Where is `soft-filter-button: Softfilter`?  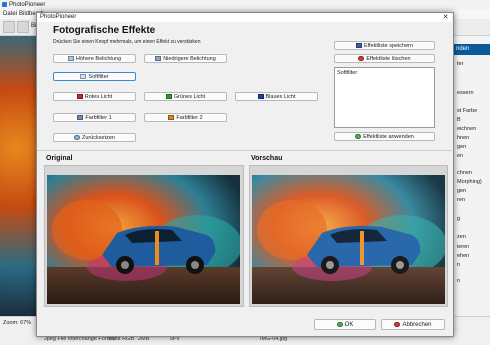
soft-filter-button: Softfilter is located at coordinates (94, 76).